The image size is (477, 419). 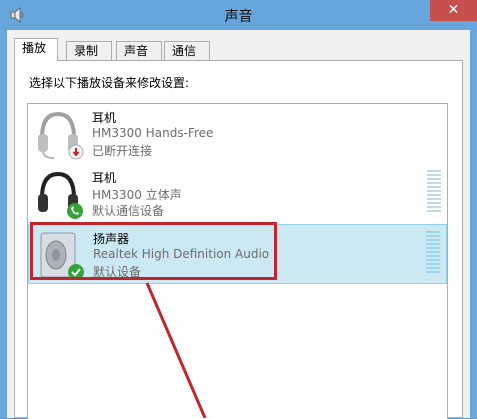 What do you see at coordinates (139, 50) in the screenshot?
I see `tab-sounds: 声音` at bounding box center [139, 50].